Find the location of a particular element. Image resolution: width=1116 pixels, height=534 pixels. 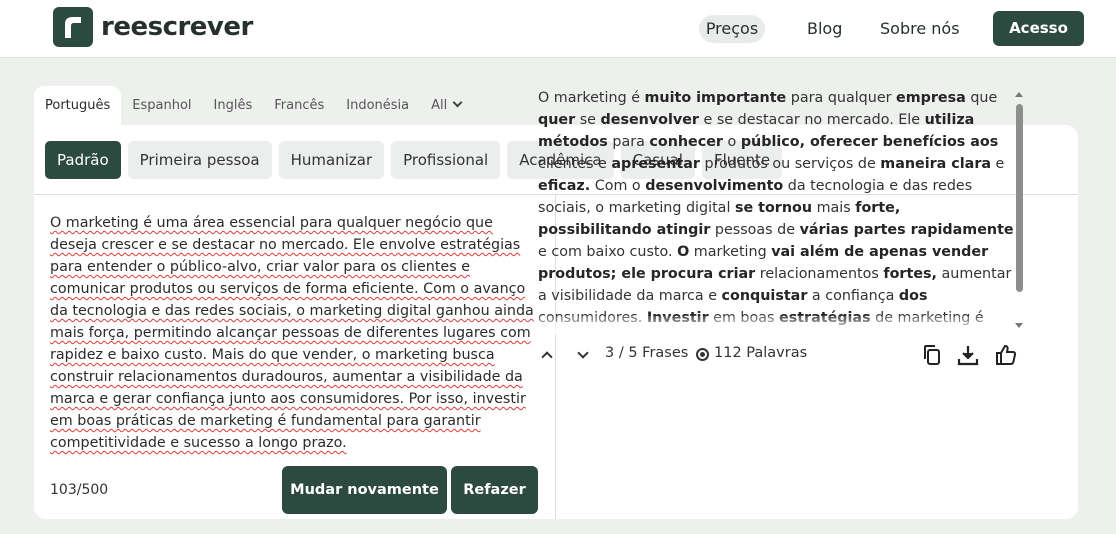

copy-icon is located at coordinates (932, 355).